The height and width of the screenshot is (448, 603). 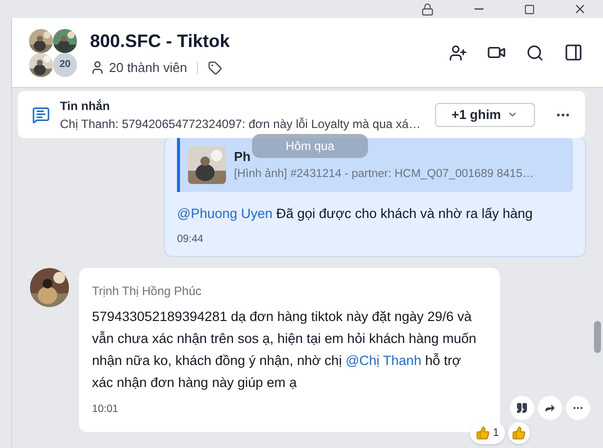 I want to click on message-icon, so click(x=41, y=115).